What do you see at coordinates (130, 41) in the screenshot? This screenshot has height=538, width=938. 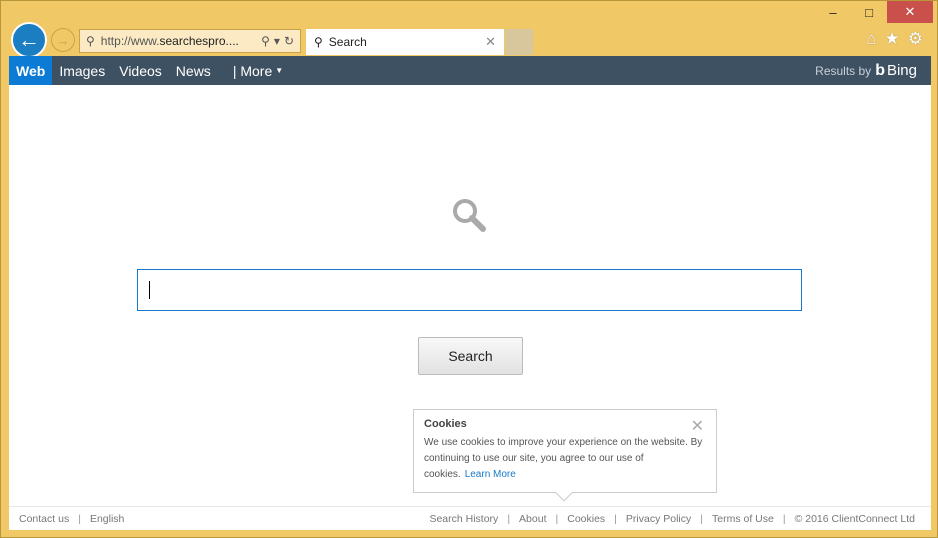 I see `url-prefix: http://www.` at bounding box center [130, 41].